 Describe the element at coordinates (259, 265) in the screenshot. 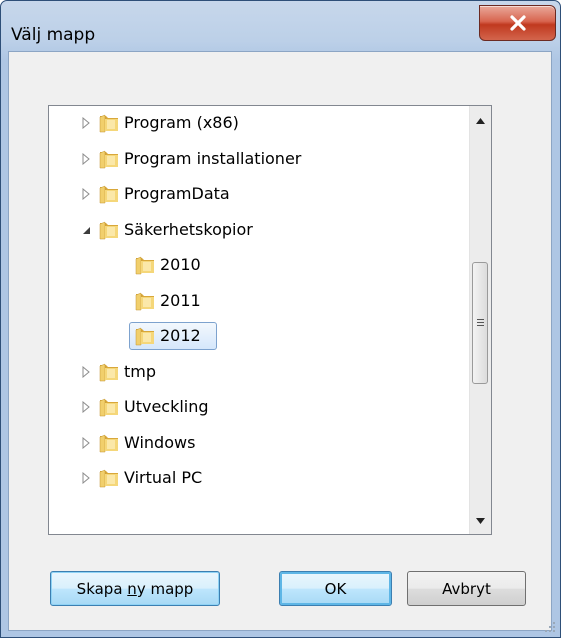

I see `tree-item: 2010` at that location.